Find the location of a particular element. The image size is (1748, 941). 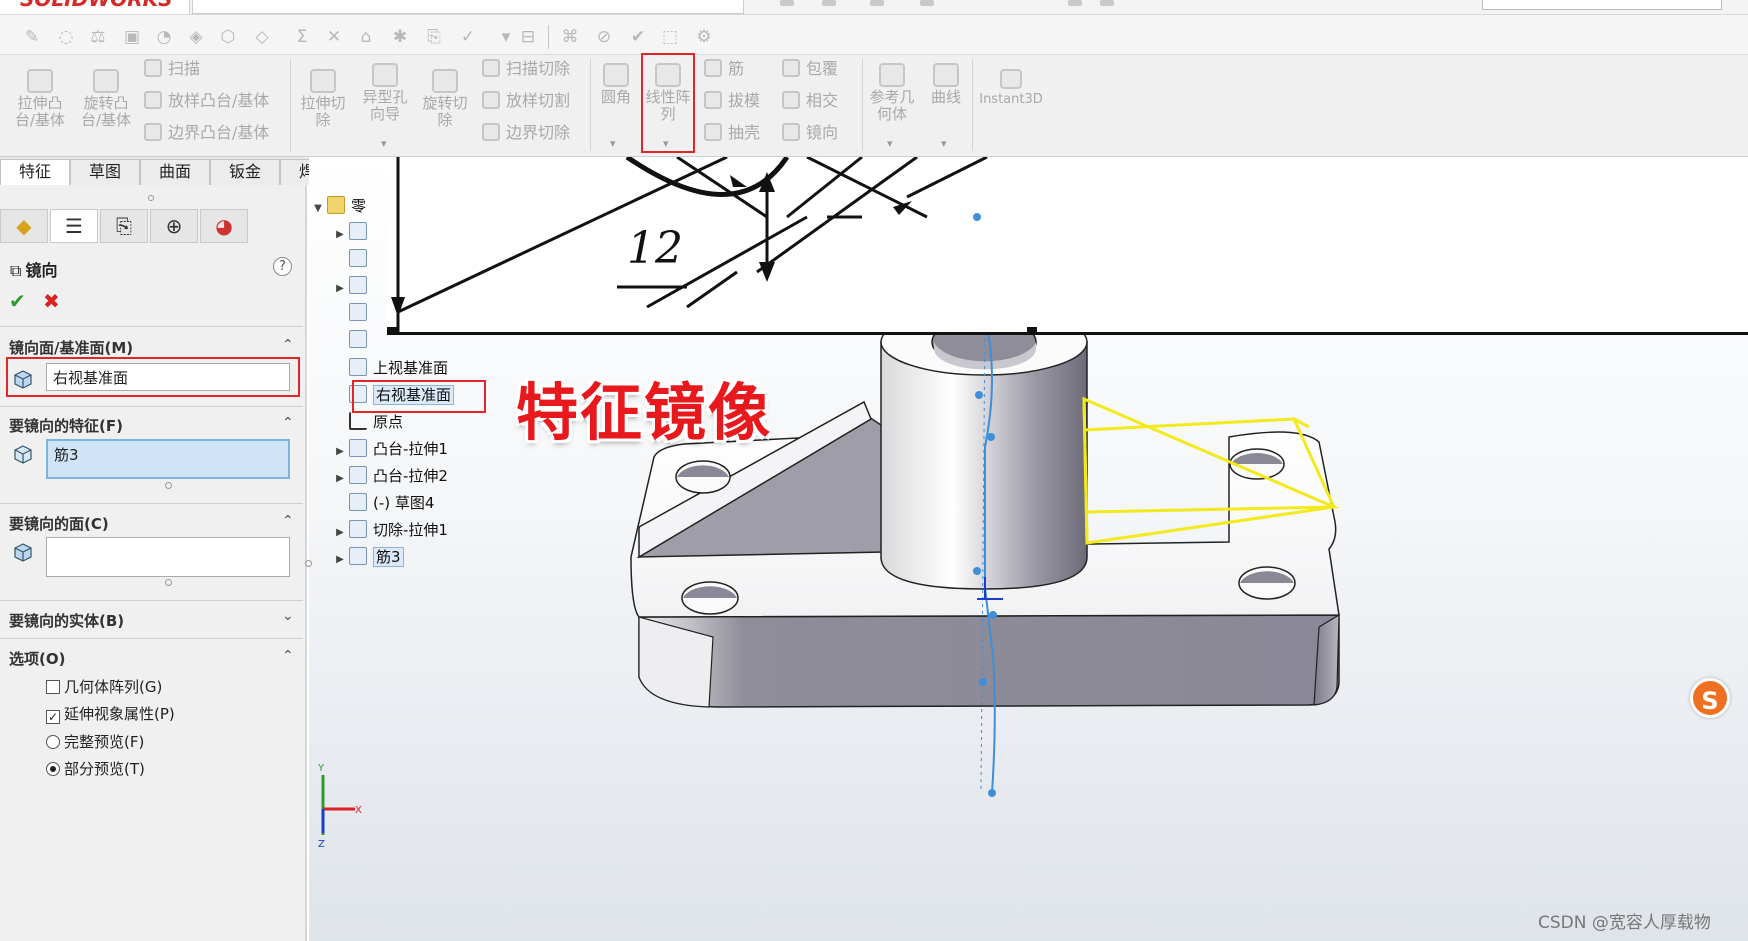

boundary-cut-button: 边界切除 is located at coordinates (526, 133).